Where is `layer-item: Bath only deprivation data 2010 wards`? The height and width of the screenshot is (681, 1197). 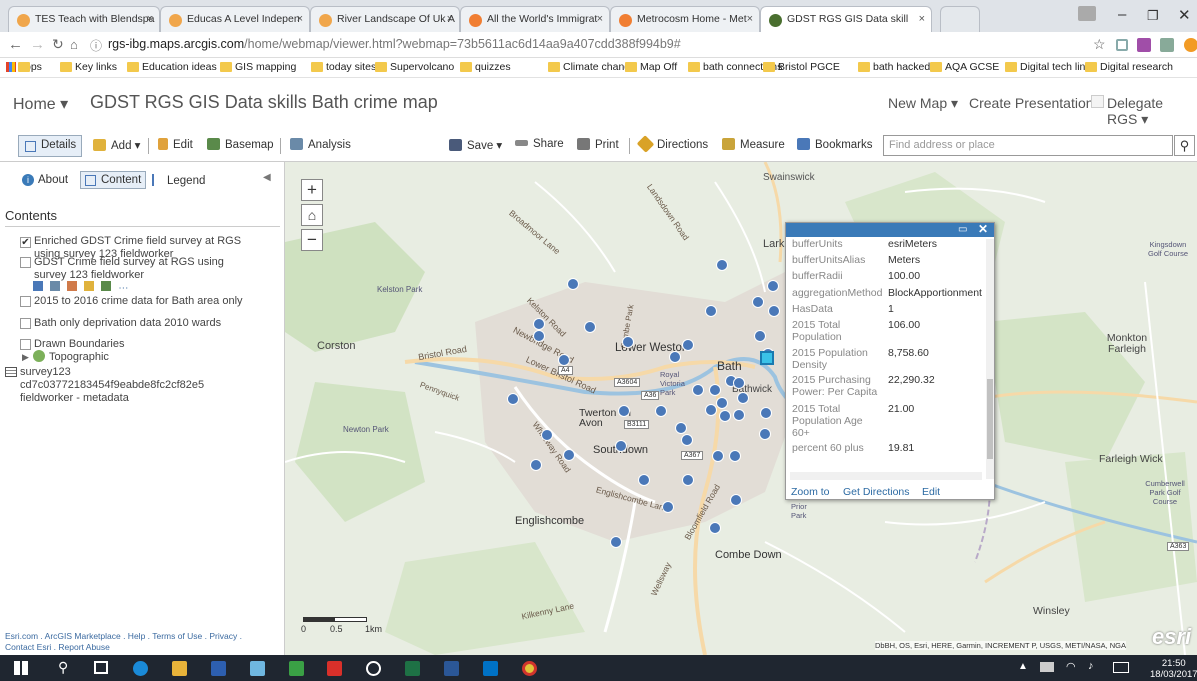
layer-item: Bath only deprivation data 2010 wards is located at coordinates (154, 323).